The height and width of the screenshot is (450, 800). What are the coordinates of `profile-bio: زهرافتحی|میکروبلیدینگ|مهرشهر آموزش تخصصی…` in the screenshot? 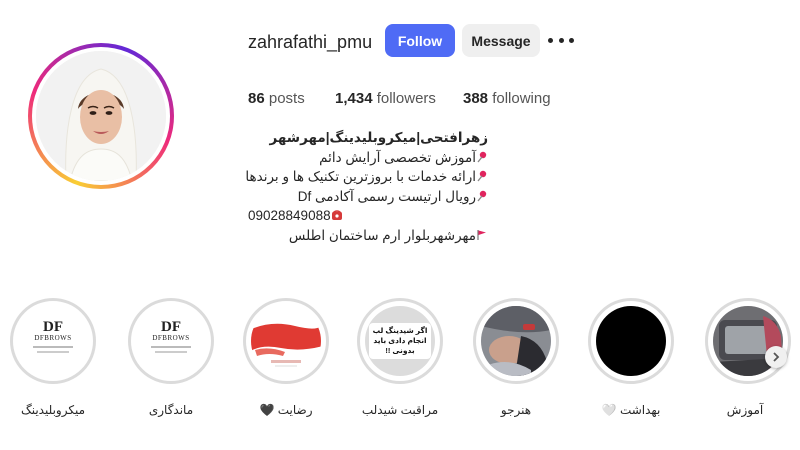 It's located at (366, 187).